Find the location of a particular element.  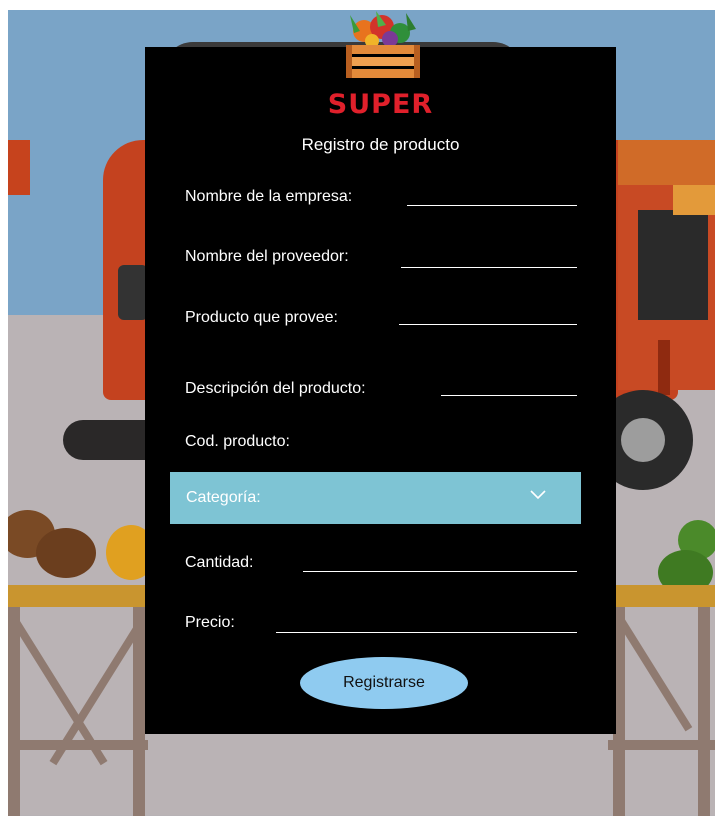

chevron-down-icon is located at coordinates (538, 495).